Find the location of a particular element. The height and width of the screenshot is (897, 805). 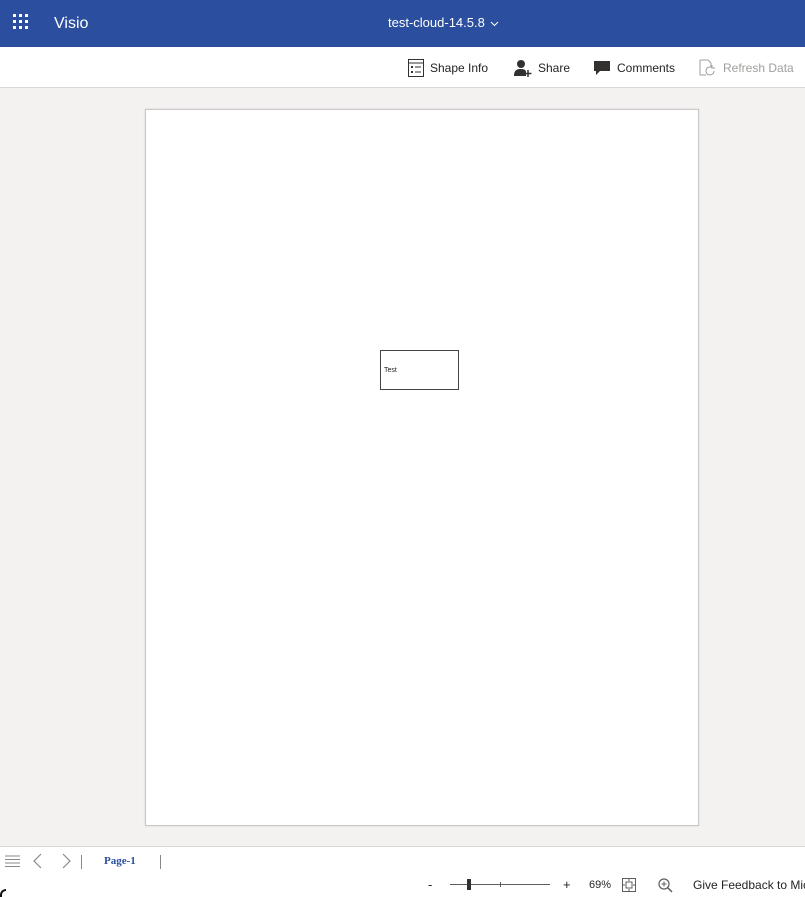

shape-info-button: Shape Info is located at coordinates (448, 68).